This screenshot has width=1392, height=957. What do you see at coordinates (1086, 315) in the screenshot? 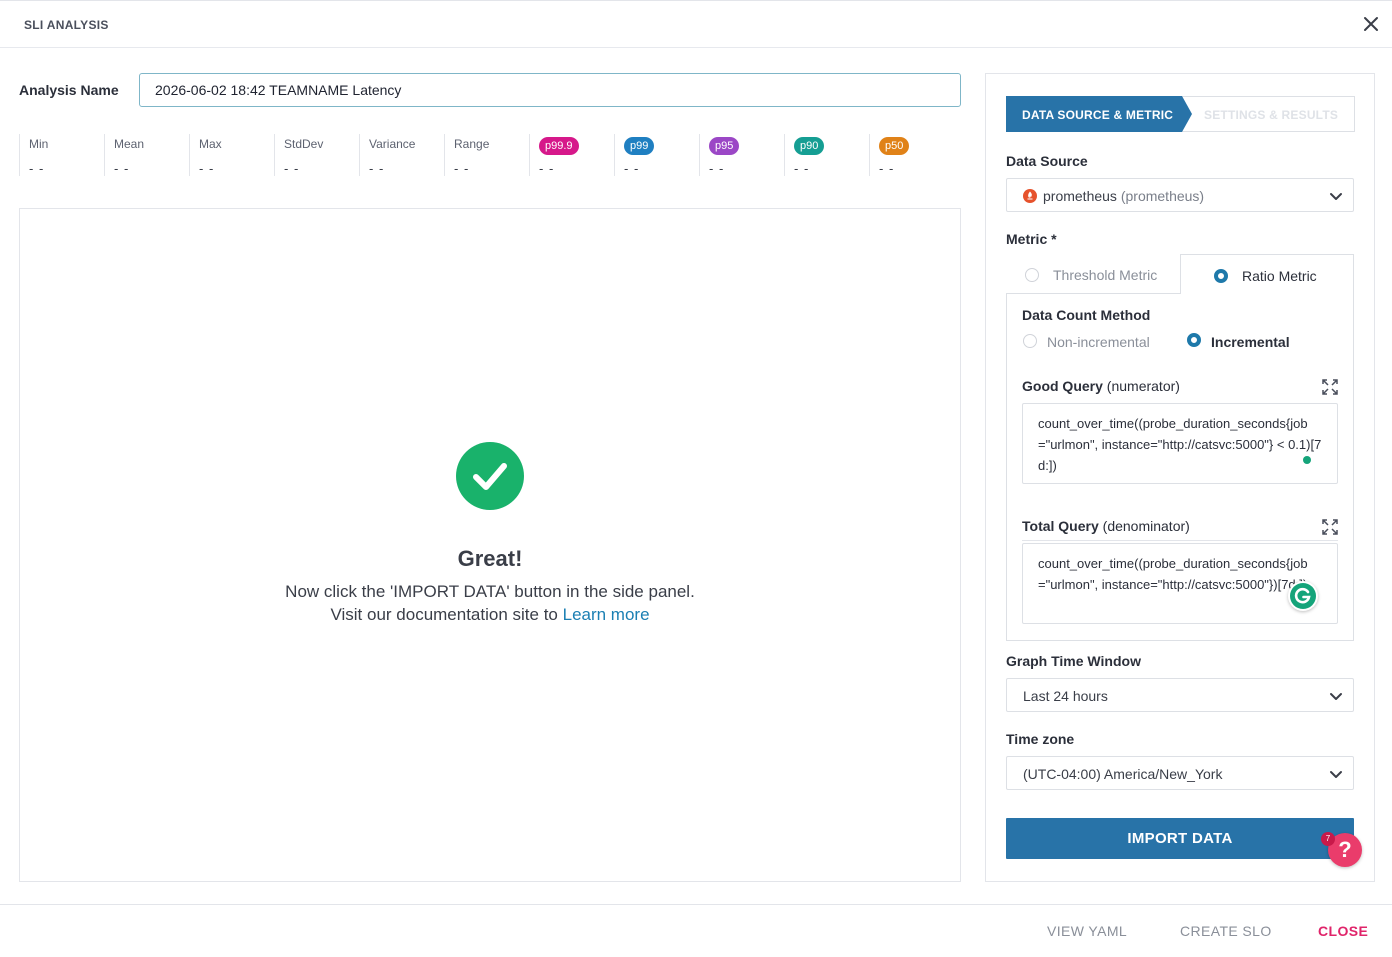
I see `data-count-method-label: Data Count Method` at bounding box center [1086, 315].